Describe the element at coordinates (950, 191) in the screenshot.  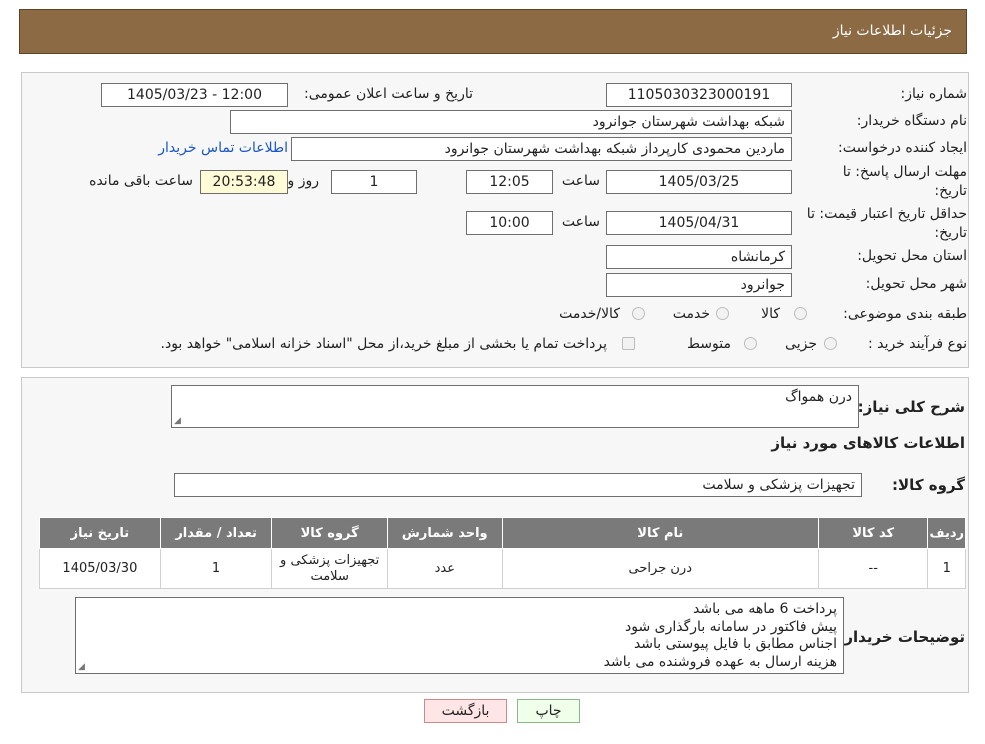
I see `reply-deadline-label-2: تاریخ:` at that location.